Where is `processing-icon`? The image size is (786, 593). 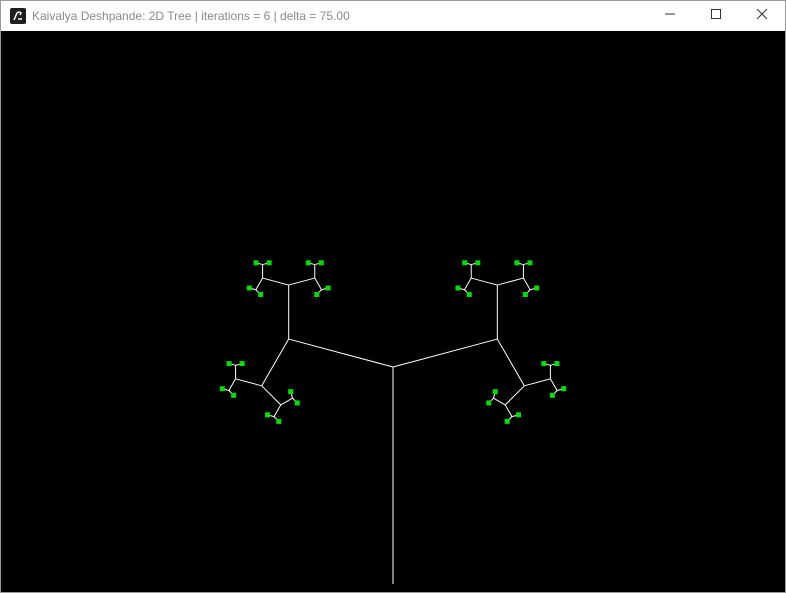 processing-icon is located at coordinates (18, 16).